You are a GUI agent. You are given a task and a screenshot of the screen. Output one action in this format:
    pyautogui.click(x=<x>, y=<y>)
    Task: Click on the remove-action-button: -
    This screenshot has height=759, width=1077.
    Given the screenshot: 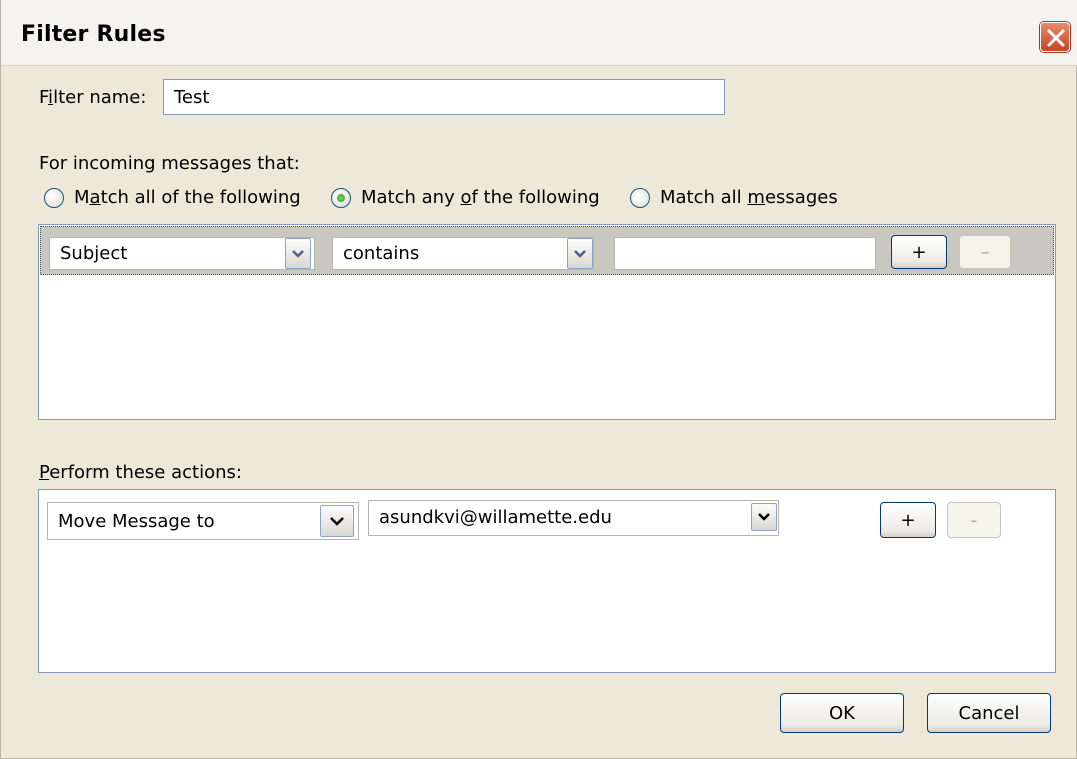 What is the action you would take?
    pyautogui.click(x=974, y=520)
    